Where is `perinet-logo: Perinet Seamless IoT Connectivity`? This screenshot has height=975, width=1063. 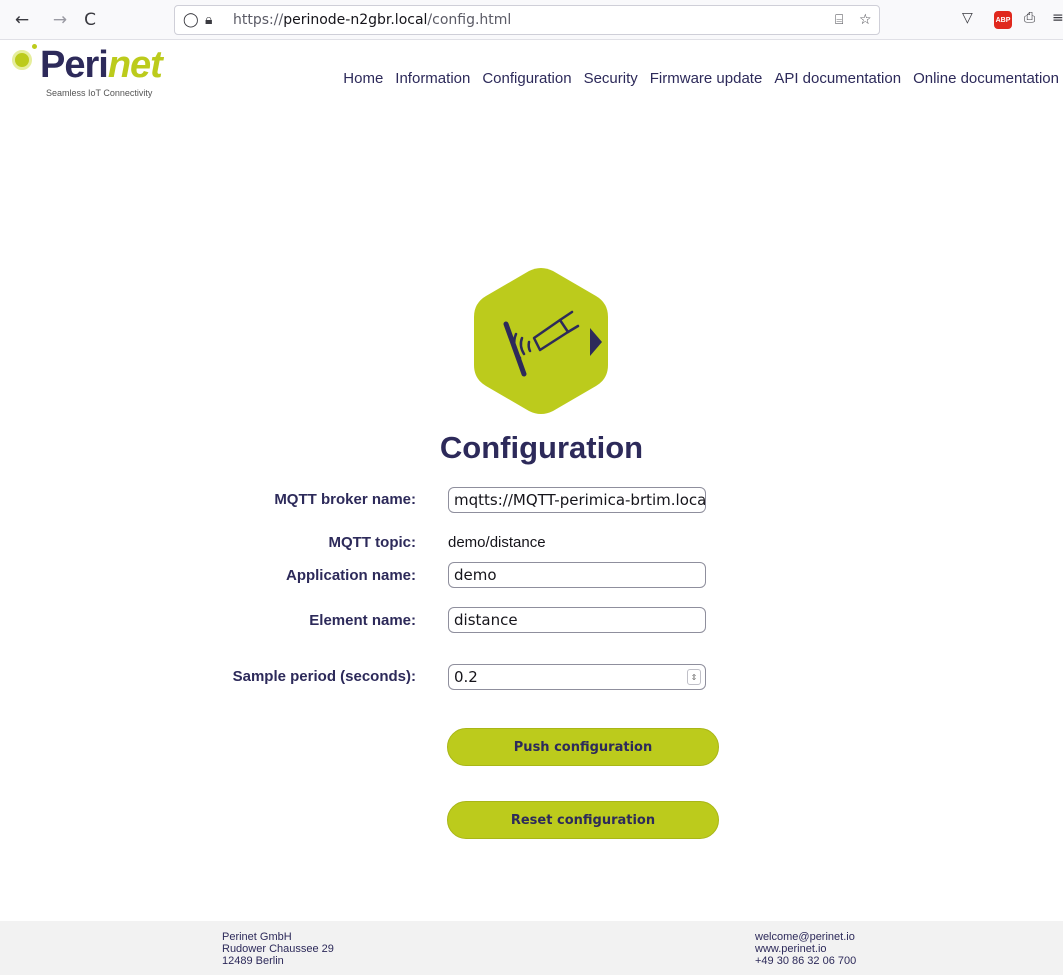
perinet-logo: Perinet Seamless IoT Connectivity is located at coordinates (97, 73).